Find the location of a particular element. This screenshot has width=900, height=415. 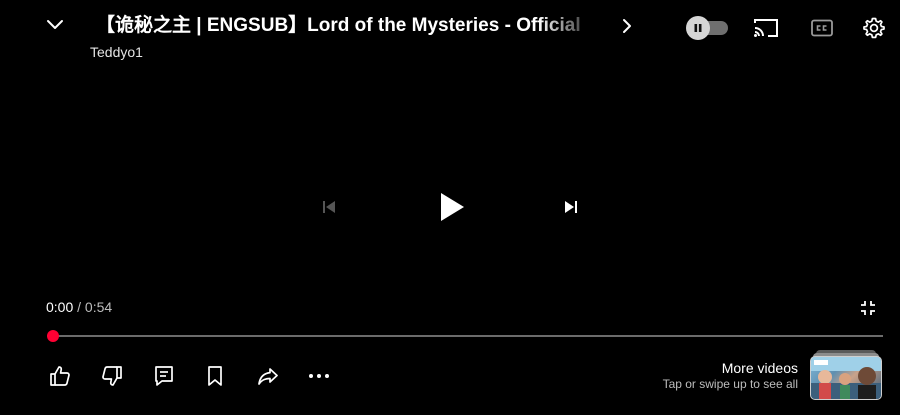

skip-next-icon is located at coordinates (571, 207).